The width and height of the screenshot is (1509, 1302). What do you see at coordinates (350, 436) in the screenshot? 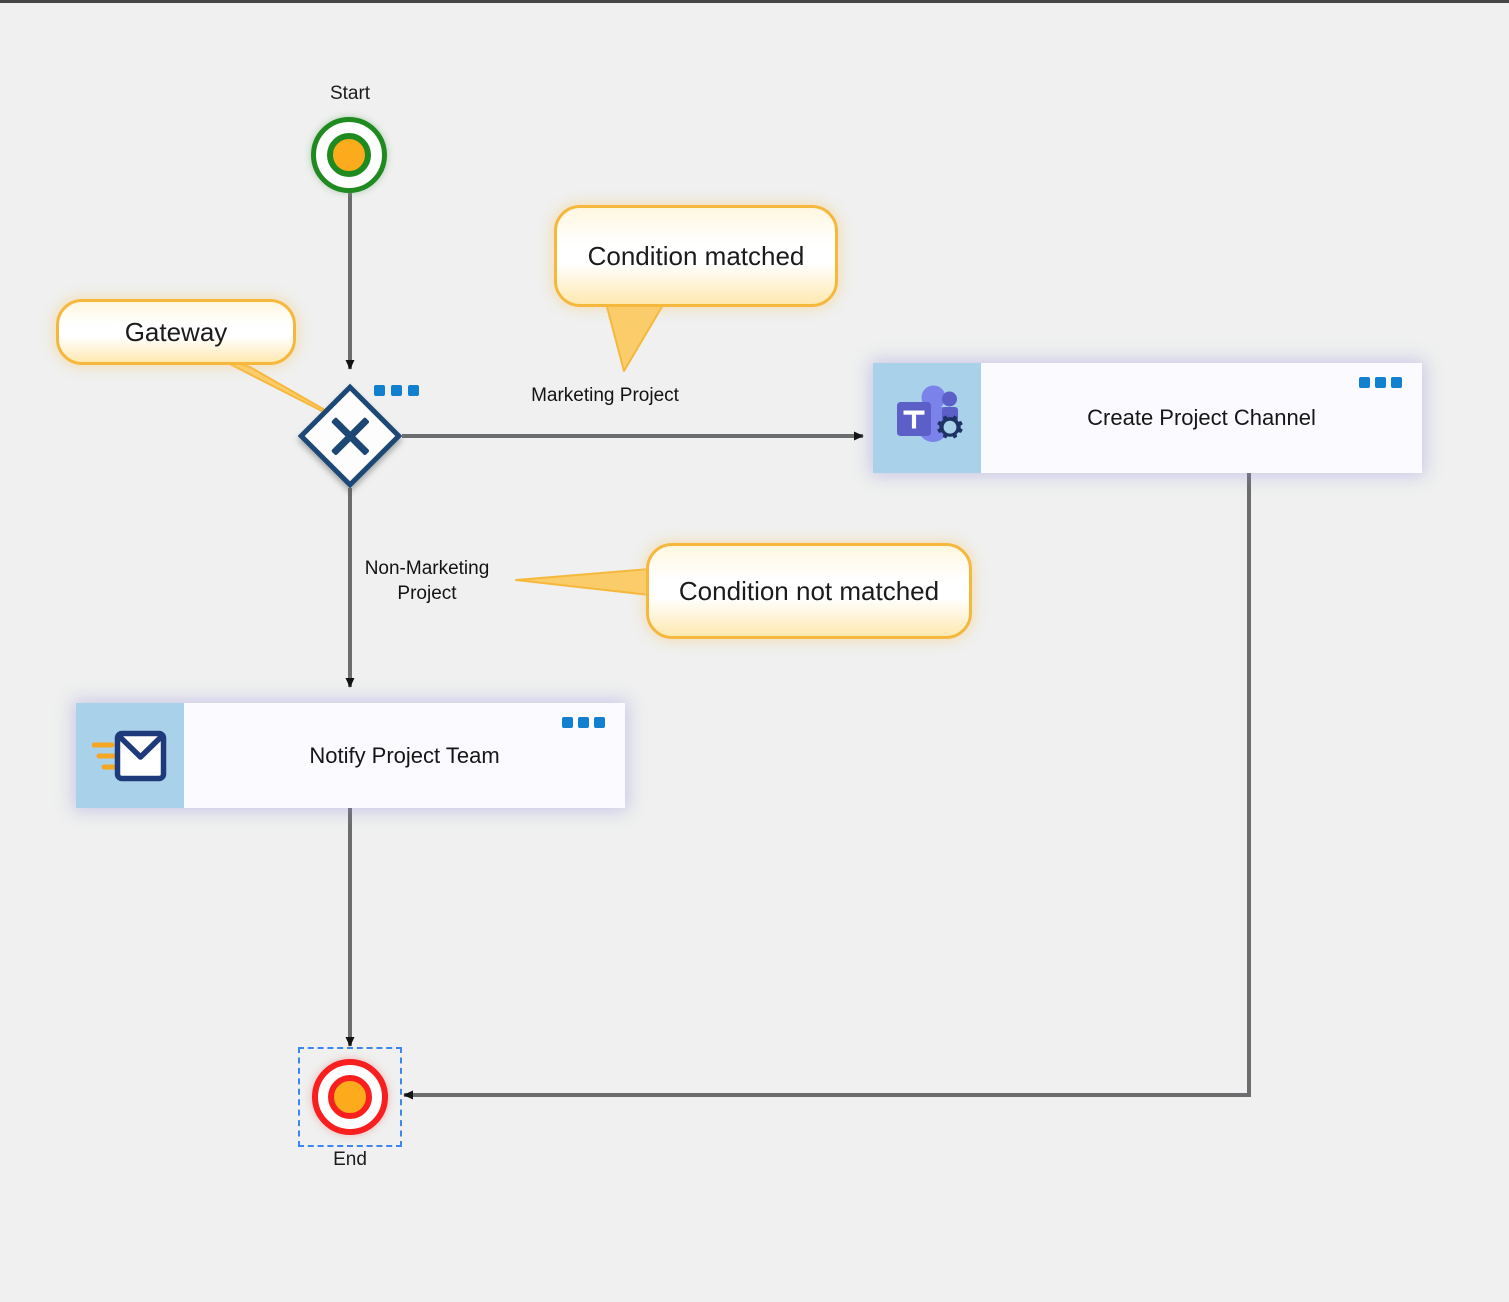
I see `exclusive-gateway-icon` at bounding box center [350, 436].